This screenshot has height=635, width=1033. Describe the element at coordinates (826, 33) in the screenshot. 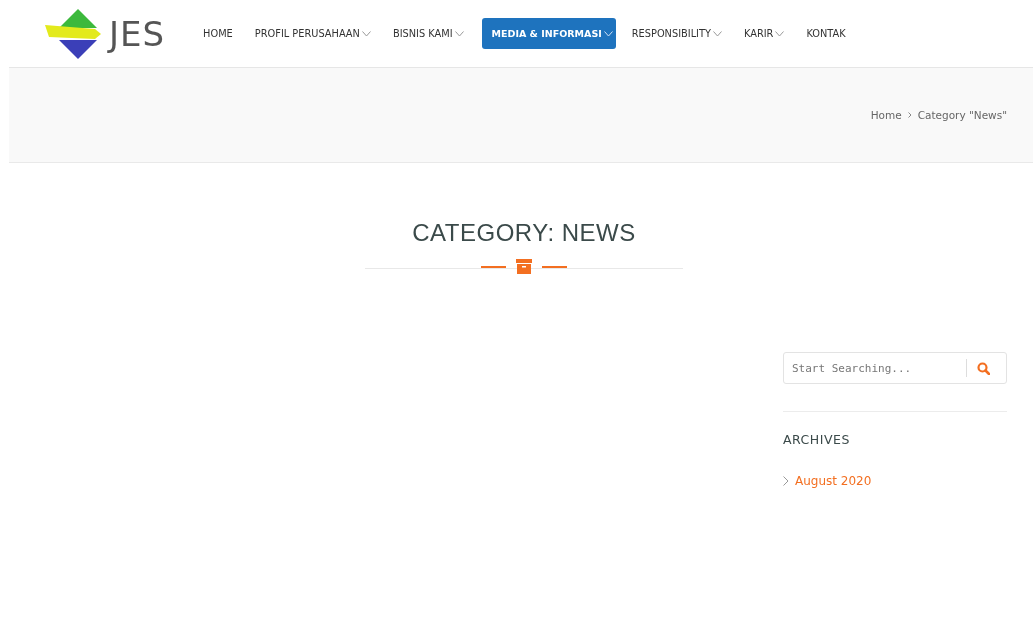

I see `nav-link: KONTAK` at that location.